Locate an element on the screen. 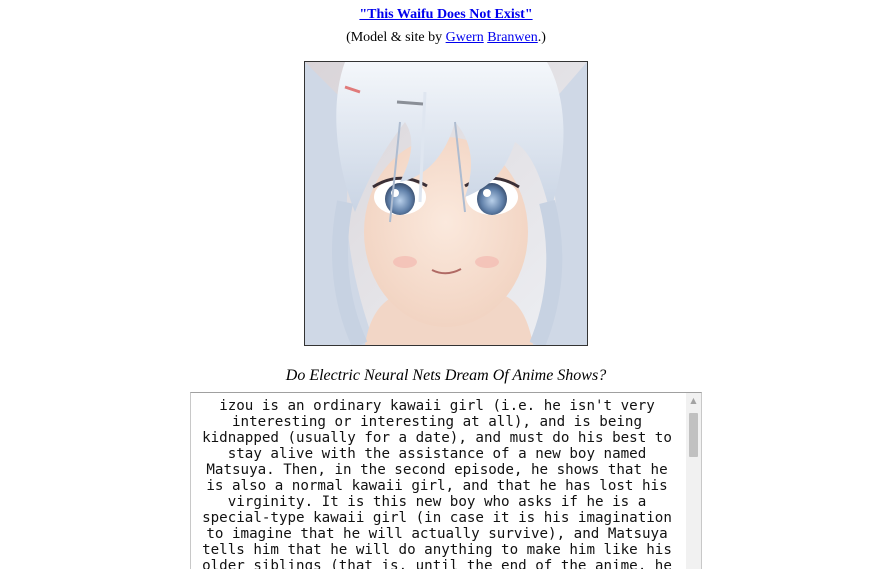  credit-line: (Model & site by Gwern Branwen.) is located at coordinates (446, 37).